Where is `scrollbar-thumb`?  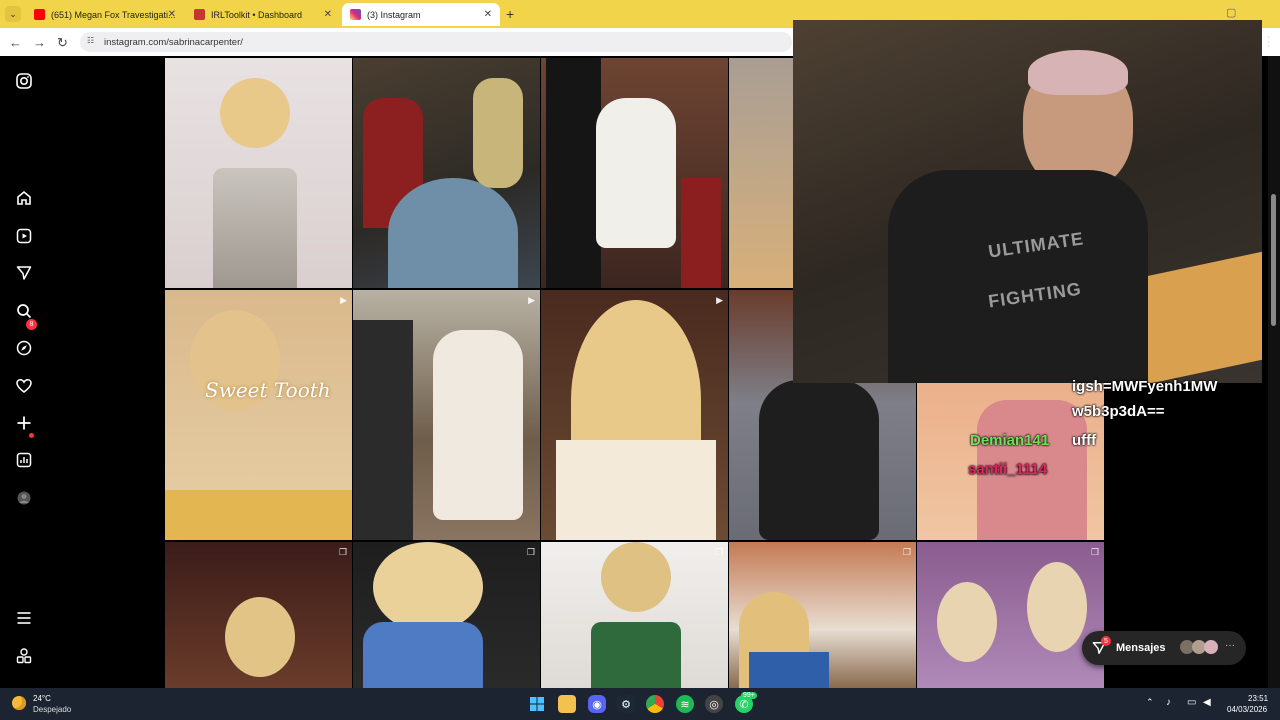
scrollbar-thumb is located at coordinates (1273, 260).